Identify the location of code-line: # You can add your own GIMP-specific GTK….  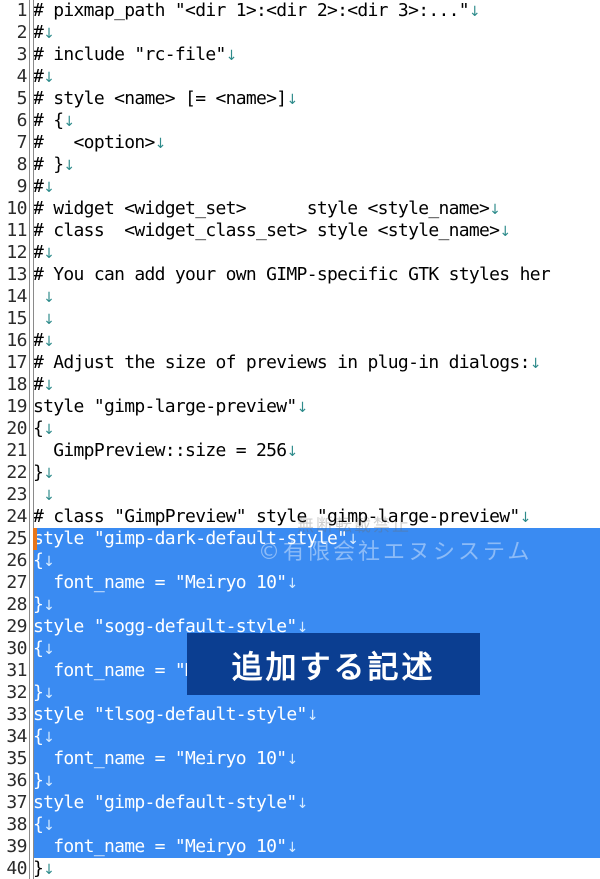
(292, 275).